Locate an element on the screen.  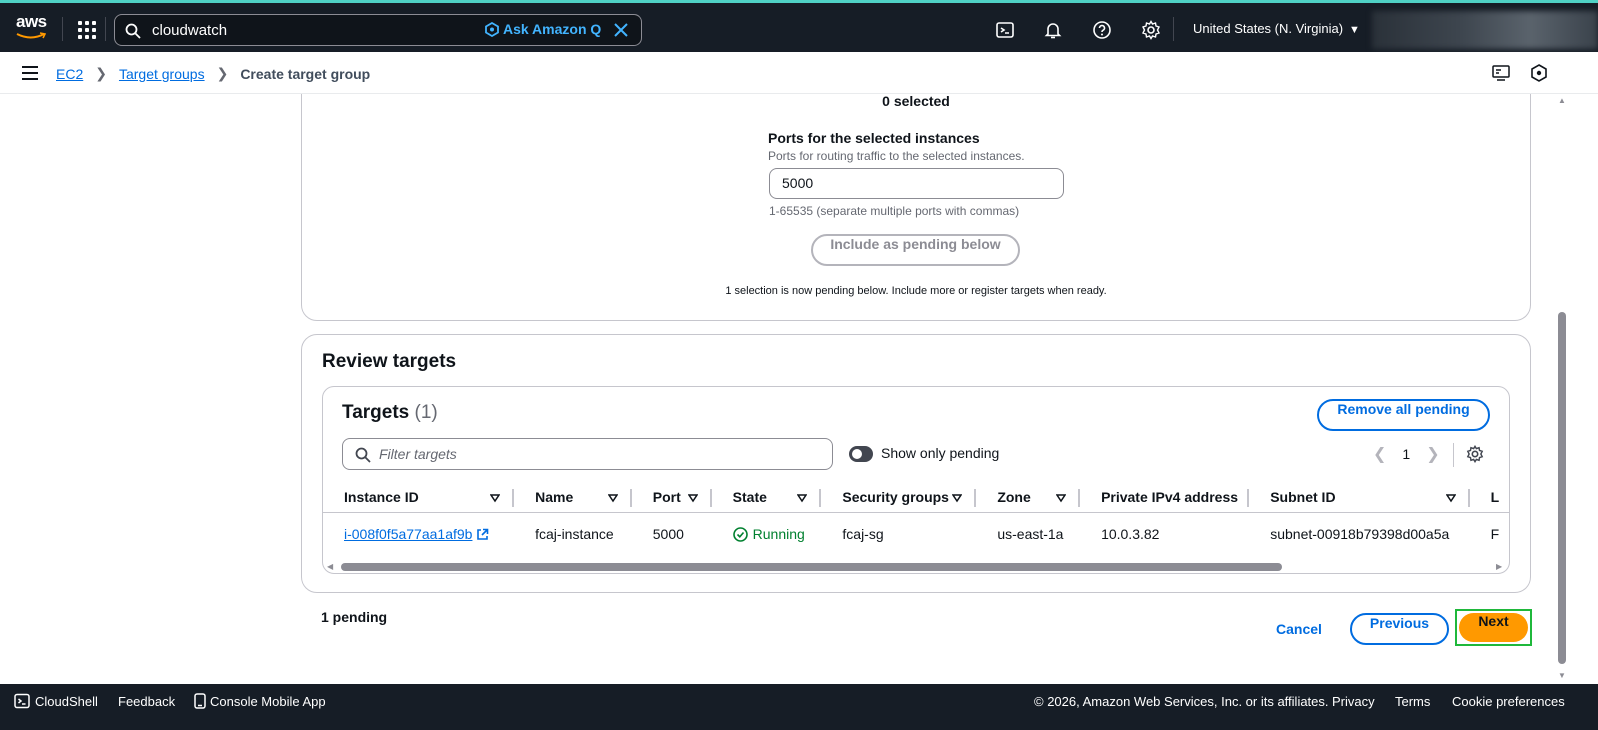
scroll-left-icon: ◀ is located at coordinates (330, 566).